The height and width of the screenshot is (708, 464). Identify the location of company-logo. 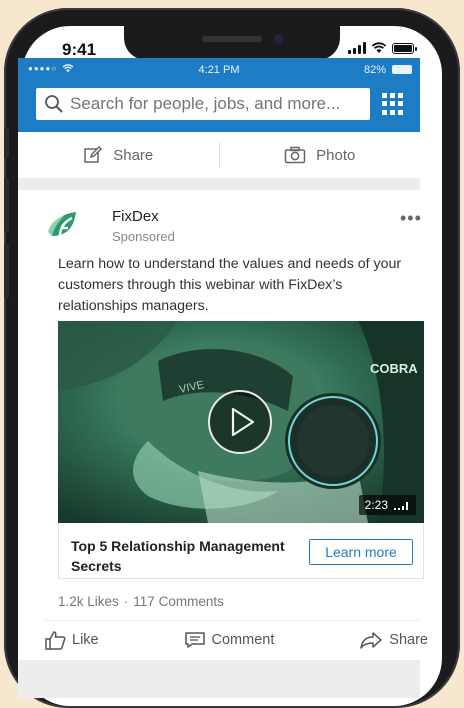
(64, 224).